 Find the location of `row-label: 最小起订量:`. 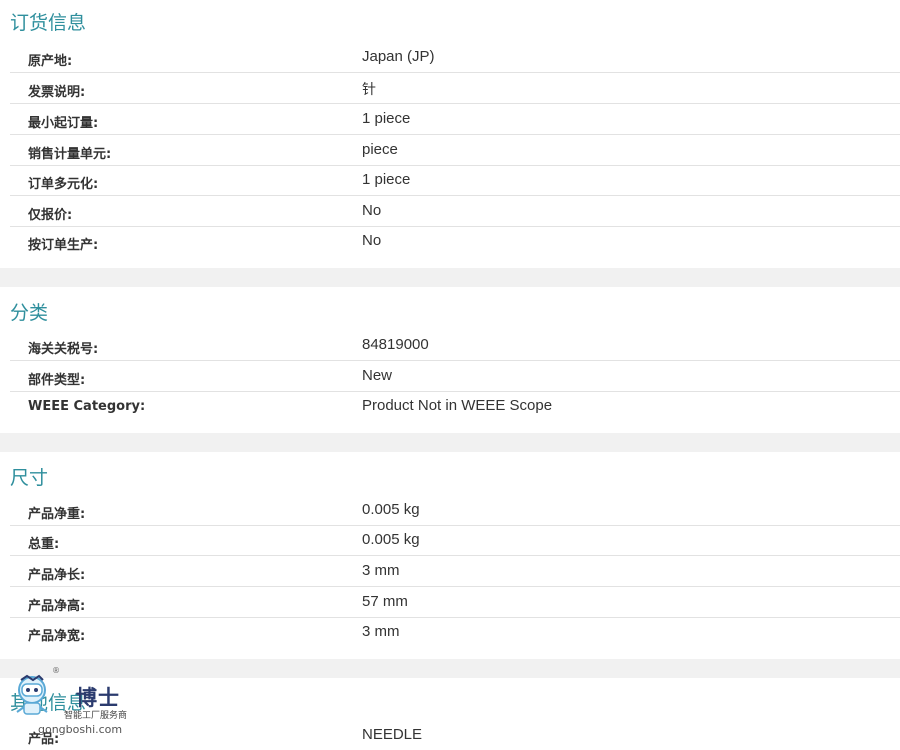

row-label: 最小起订量: is located at coordinates (63, 123).